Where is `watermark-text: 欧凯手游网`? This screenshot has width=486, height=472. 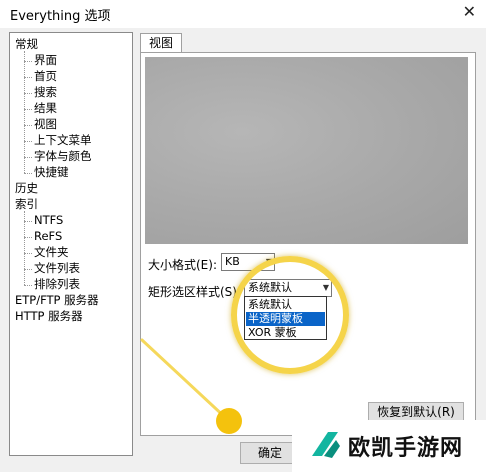
watermark-text: 欧凯手游网 is located at coordinates (406, 448).